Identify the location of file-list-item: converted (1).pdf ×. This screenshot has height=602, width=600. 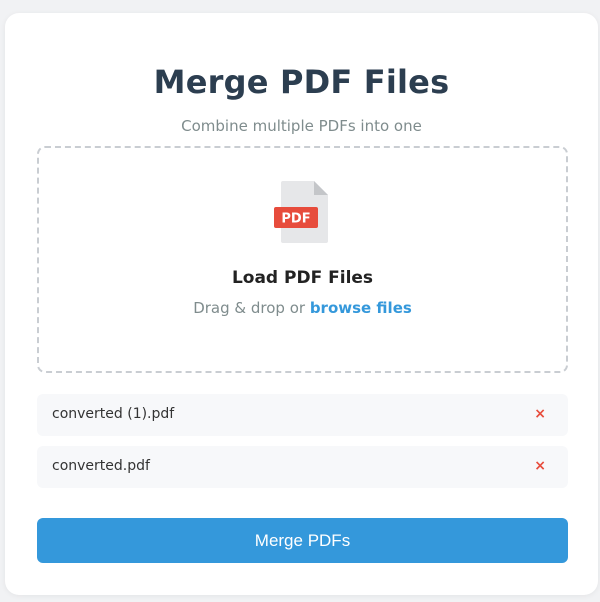
(302, 415).